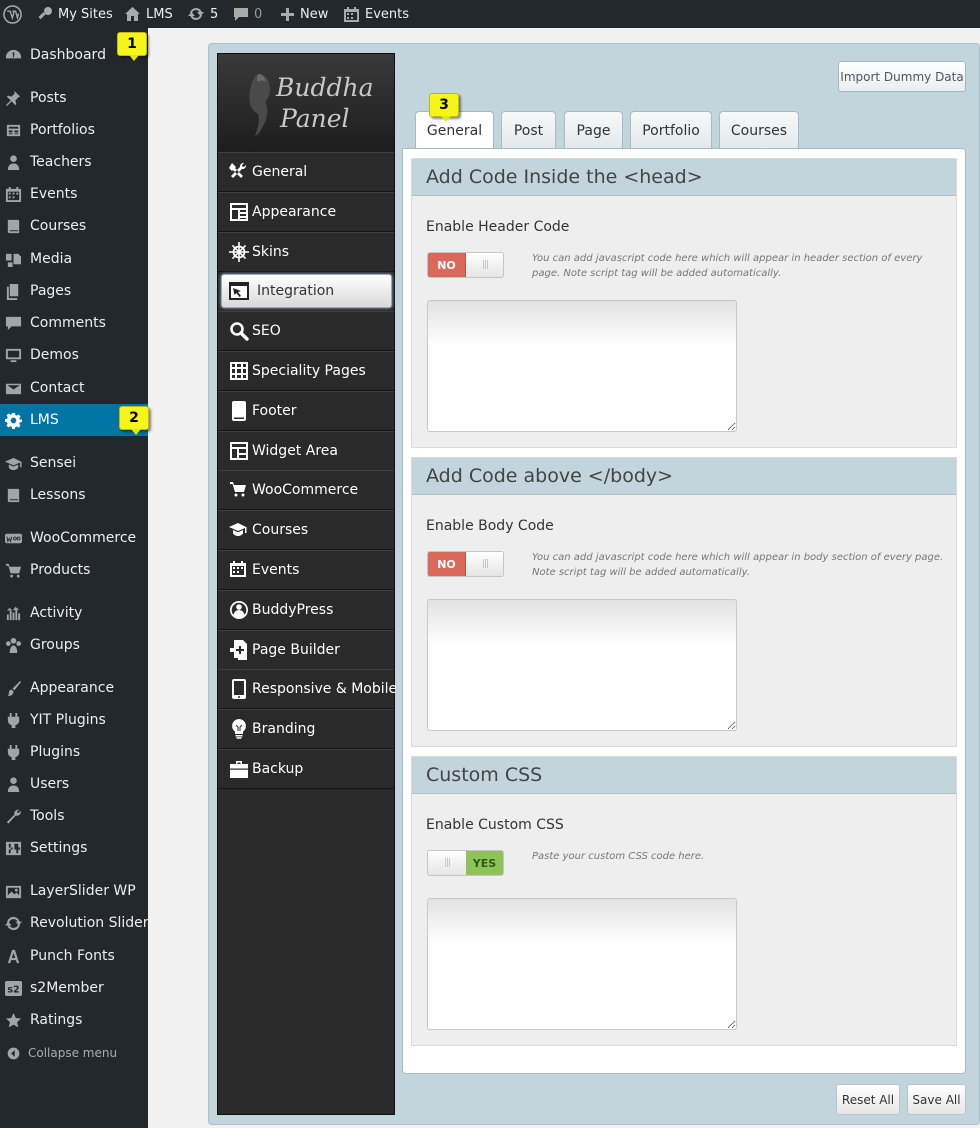 This screenshot has height=1128, width=980. What do you see at coordinates (306, 172) in the screenshot?
I see `panel-nav-general: General` at bounding box center [306, 172].